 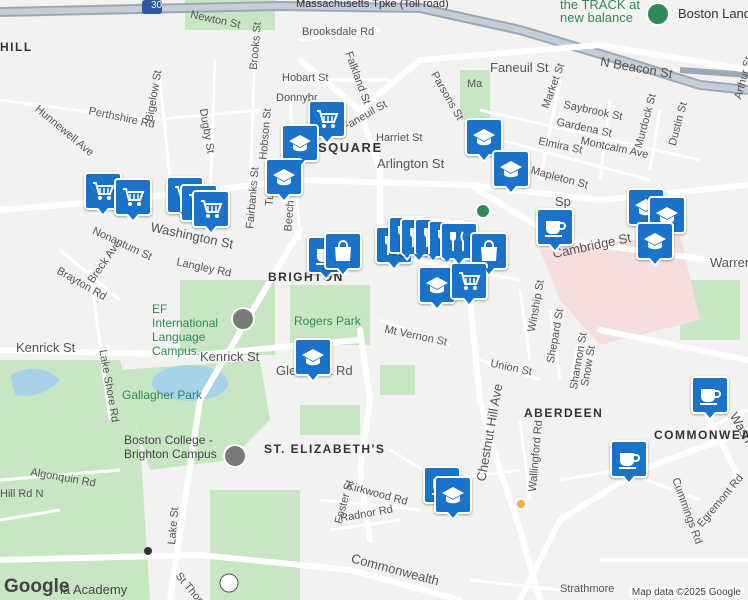 I want to click on neighborhood-st-elizabeths: ST. ELIZABETH'S, so click(x=325, y=449).